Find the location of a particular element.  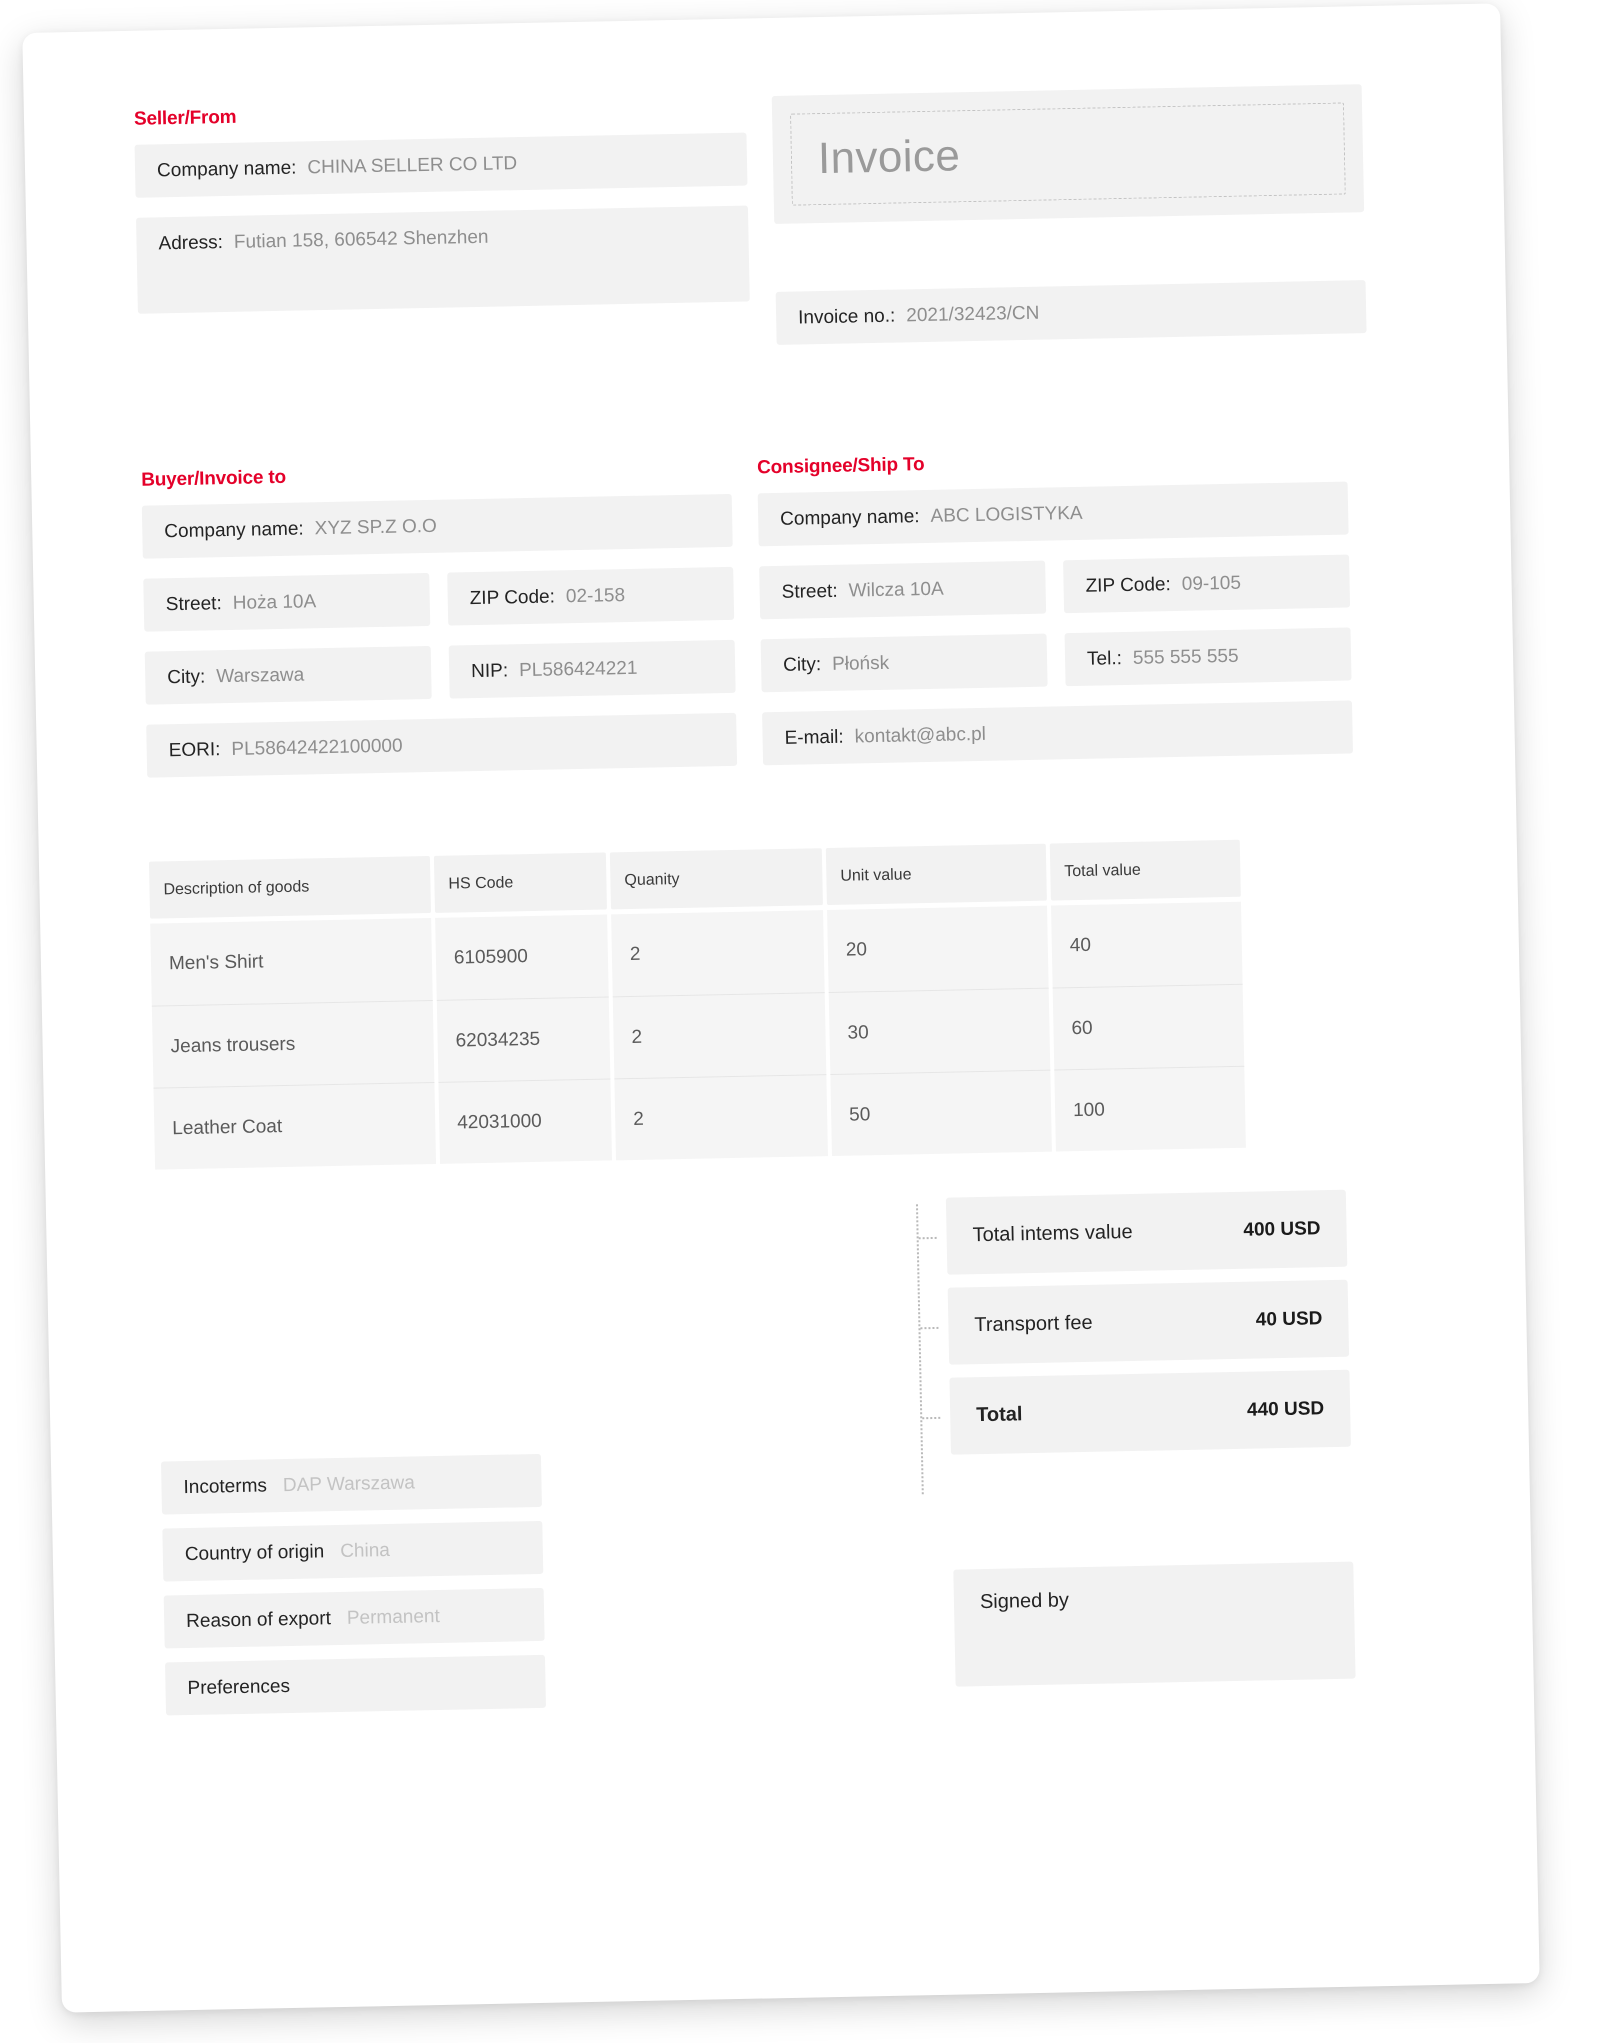

invoice-title-placeholder: Invoice is located at coordinates (1068, 154).